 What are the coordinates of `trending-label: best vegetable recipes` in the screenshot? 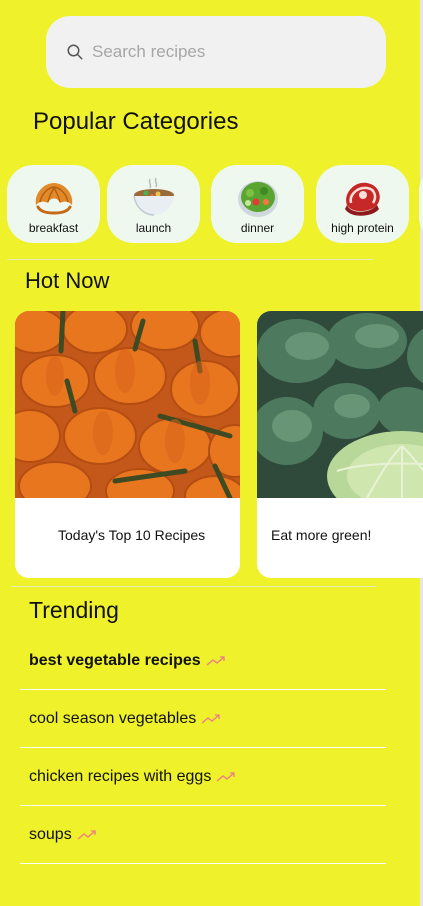 It's located at (115, 660).